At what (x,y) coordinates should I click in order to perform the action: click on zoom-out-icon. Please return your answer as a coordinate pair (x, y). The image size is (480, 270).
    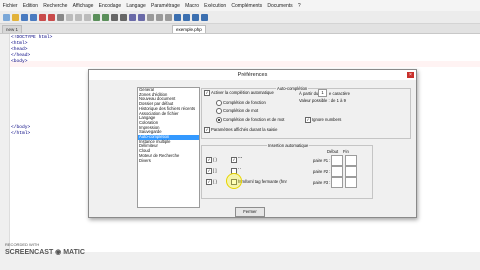
    Looking at the image, I should click on (141, 17).